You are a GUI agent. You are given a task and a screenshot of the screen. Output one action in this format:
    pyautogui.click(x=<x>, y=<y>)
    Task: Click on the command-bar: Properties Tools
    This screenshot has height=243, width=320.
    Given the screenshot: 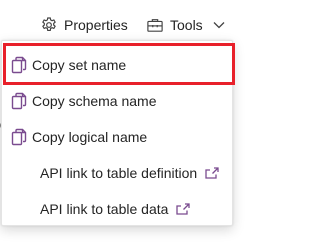 What is the action you would take?
    pyautogui.click(x=124, y=20)
    